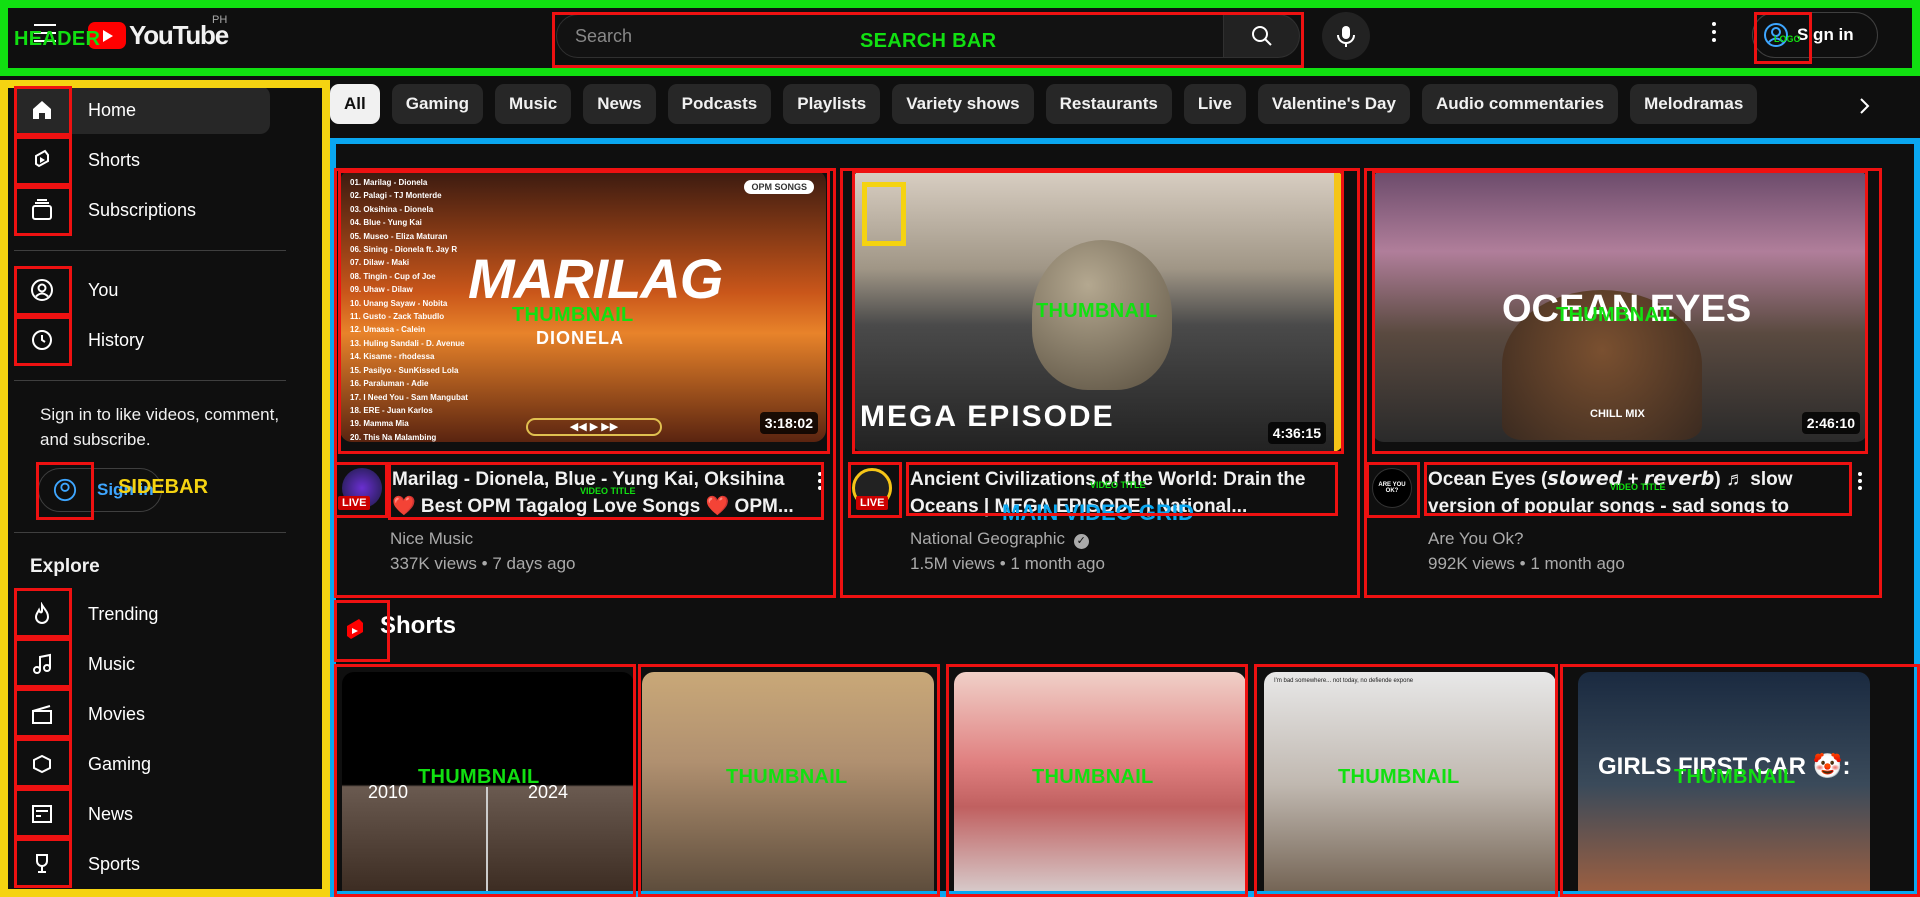  What do you see at coordinates (393, 276) in the screenshot?
I see `track-list-item: 08. Tingin - Cup of Joe` at bounding box center [393, 276].